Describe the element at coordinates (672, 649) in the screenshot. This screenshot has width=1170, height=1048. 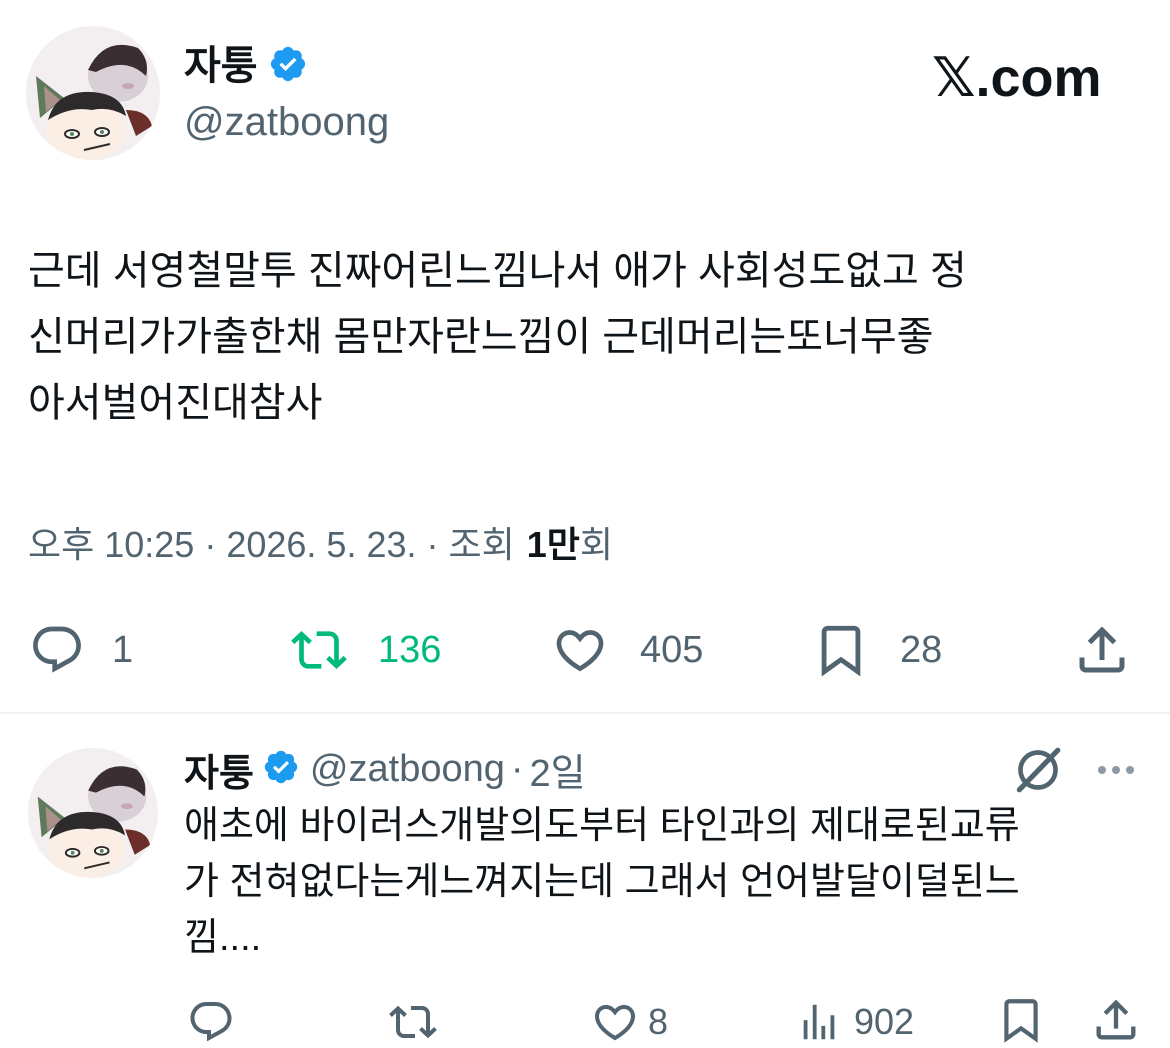
I see `like-count: 405` at that location.